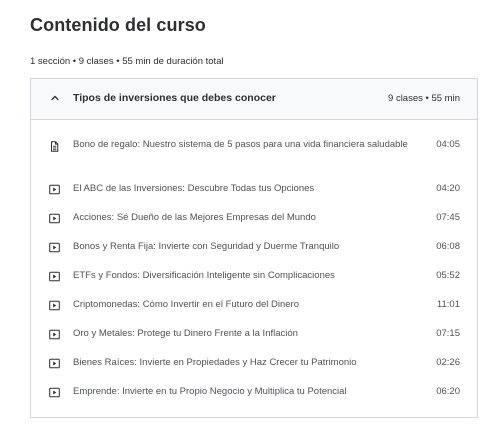 The width and height of the screenshot is (495, 435). Describe the element at coordinates (55, 98) in the screenshot. I see `chevron-up-icon` at that location.